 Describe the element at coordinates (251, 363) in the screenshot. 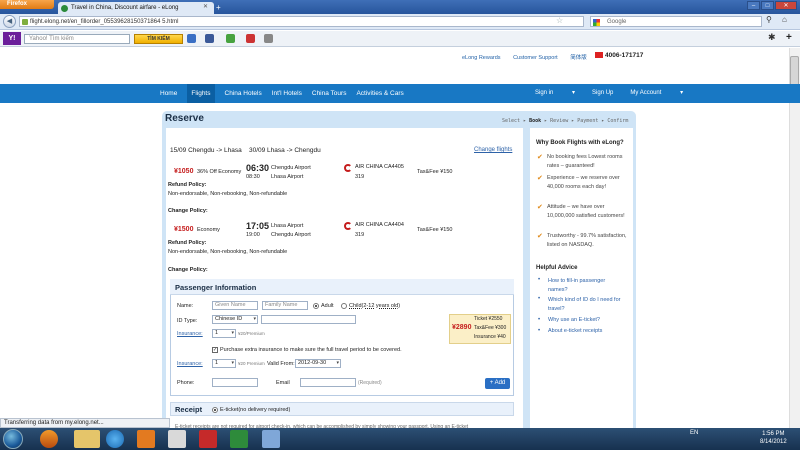

I see `insurance-note-2: ¥20 Premium` at that location.